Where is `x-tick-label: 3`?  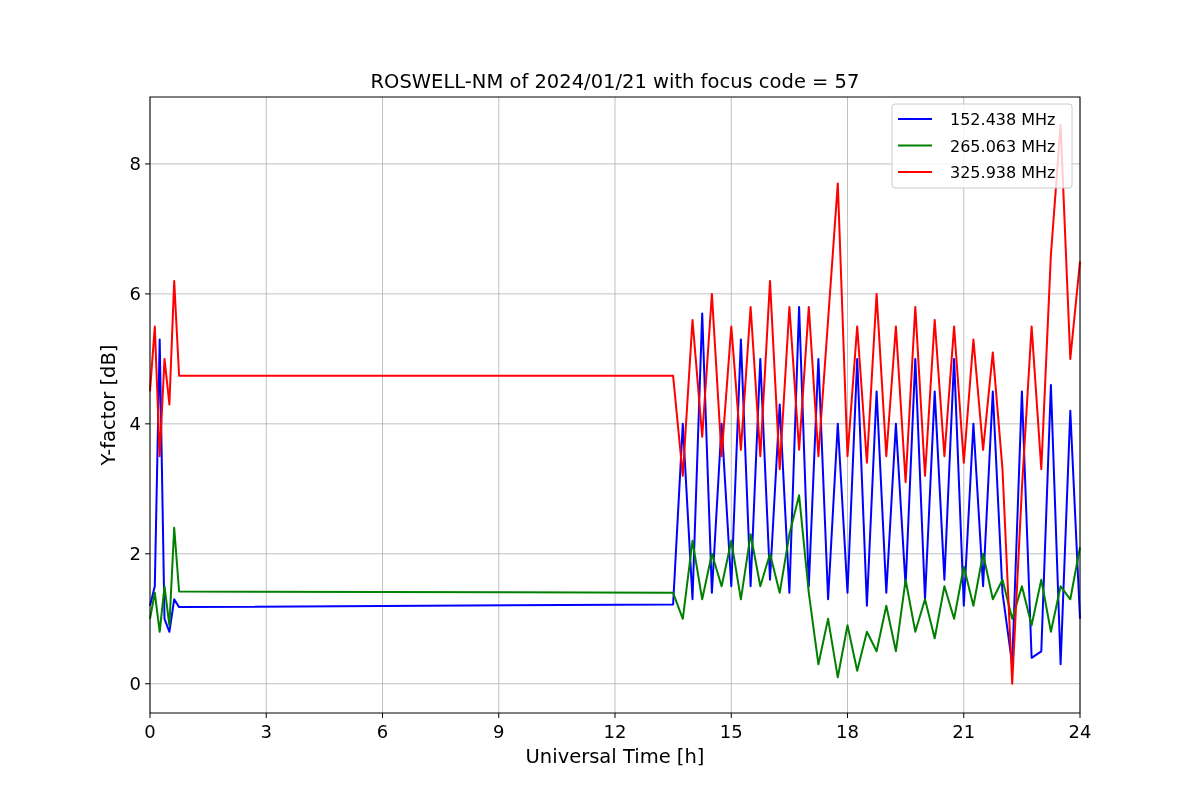
x-tick-label: 3 is located at coordinates (266, 731).